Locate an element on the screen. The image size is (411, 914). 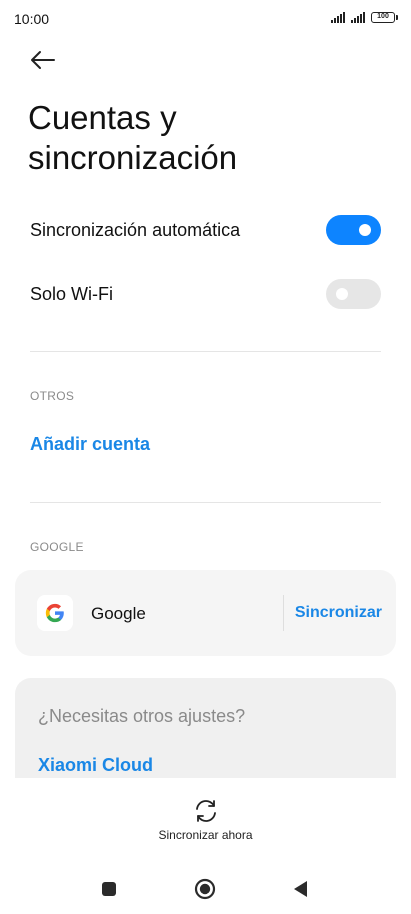
wifi-only-row: Solo Wi-Fi is located at coordinates (205, 294).